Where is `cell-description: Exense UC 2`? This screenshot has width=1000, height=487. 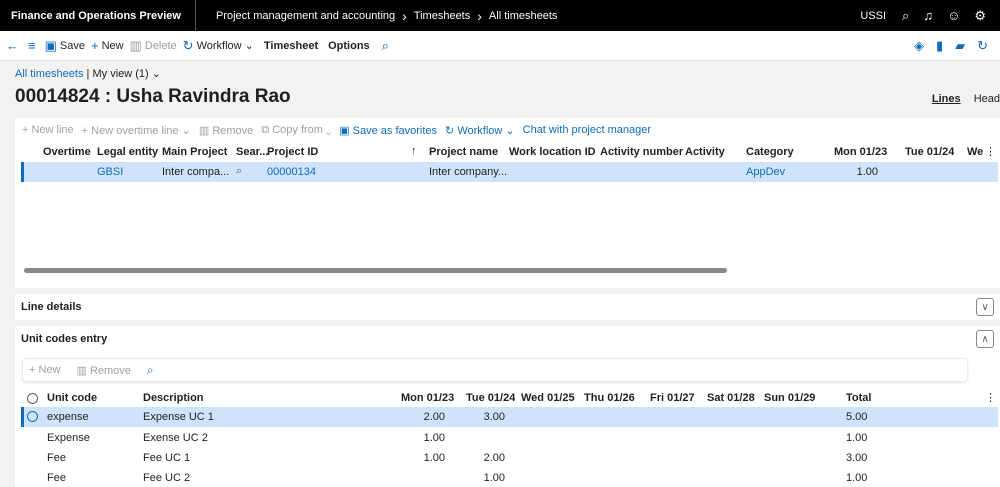 cell-description: Exense UC 2 is located at coordinates (175, 438).